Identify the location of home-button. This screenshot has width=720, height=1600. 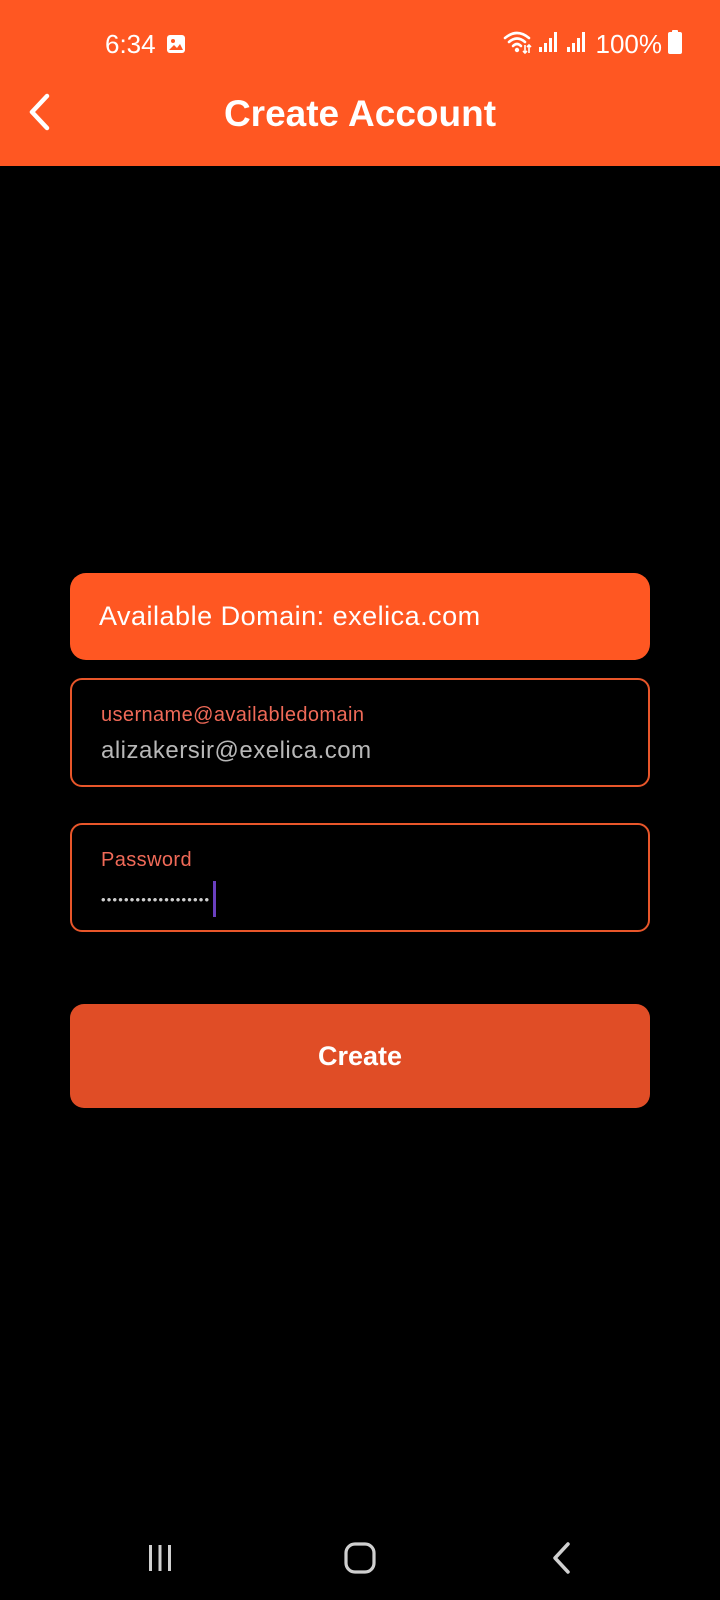
(360, 1560).